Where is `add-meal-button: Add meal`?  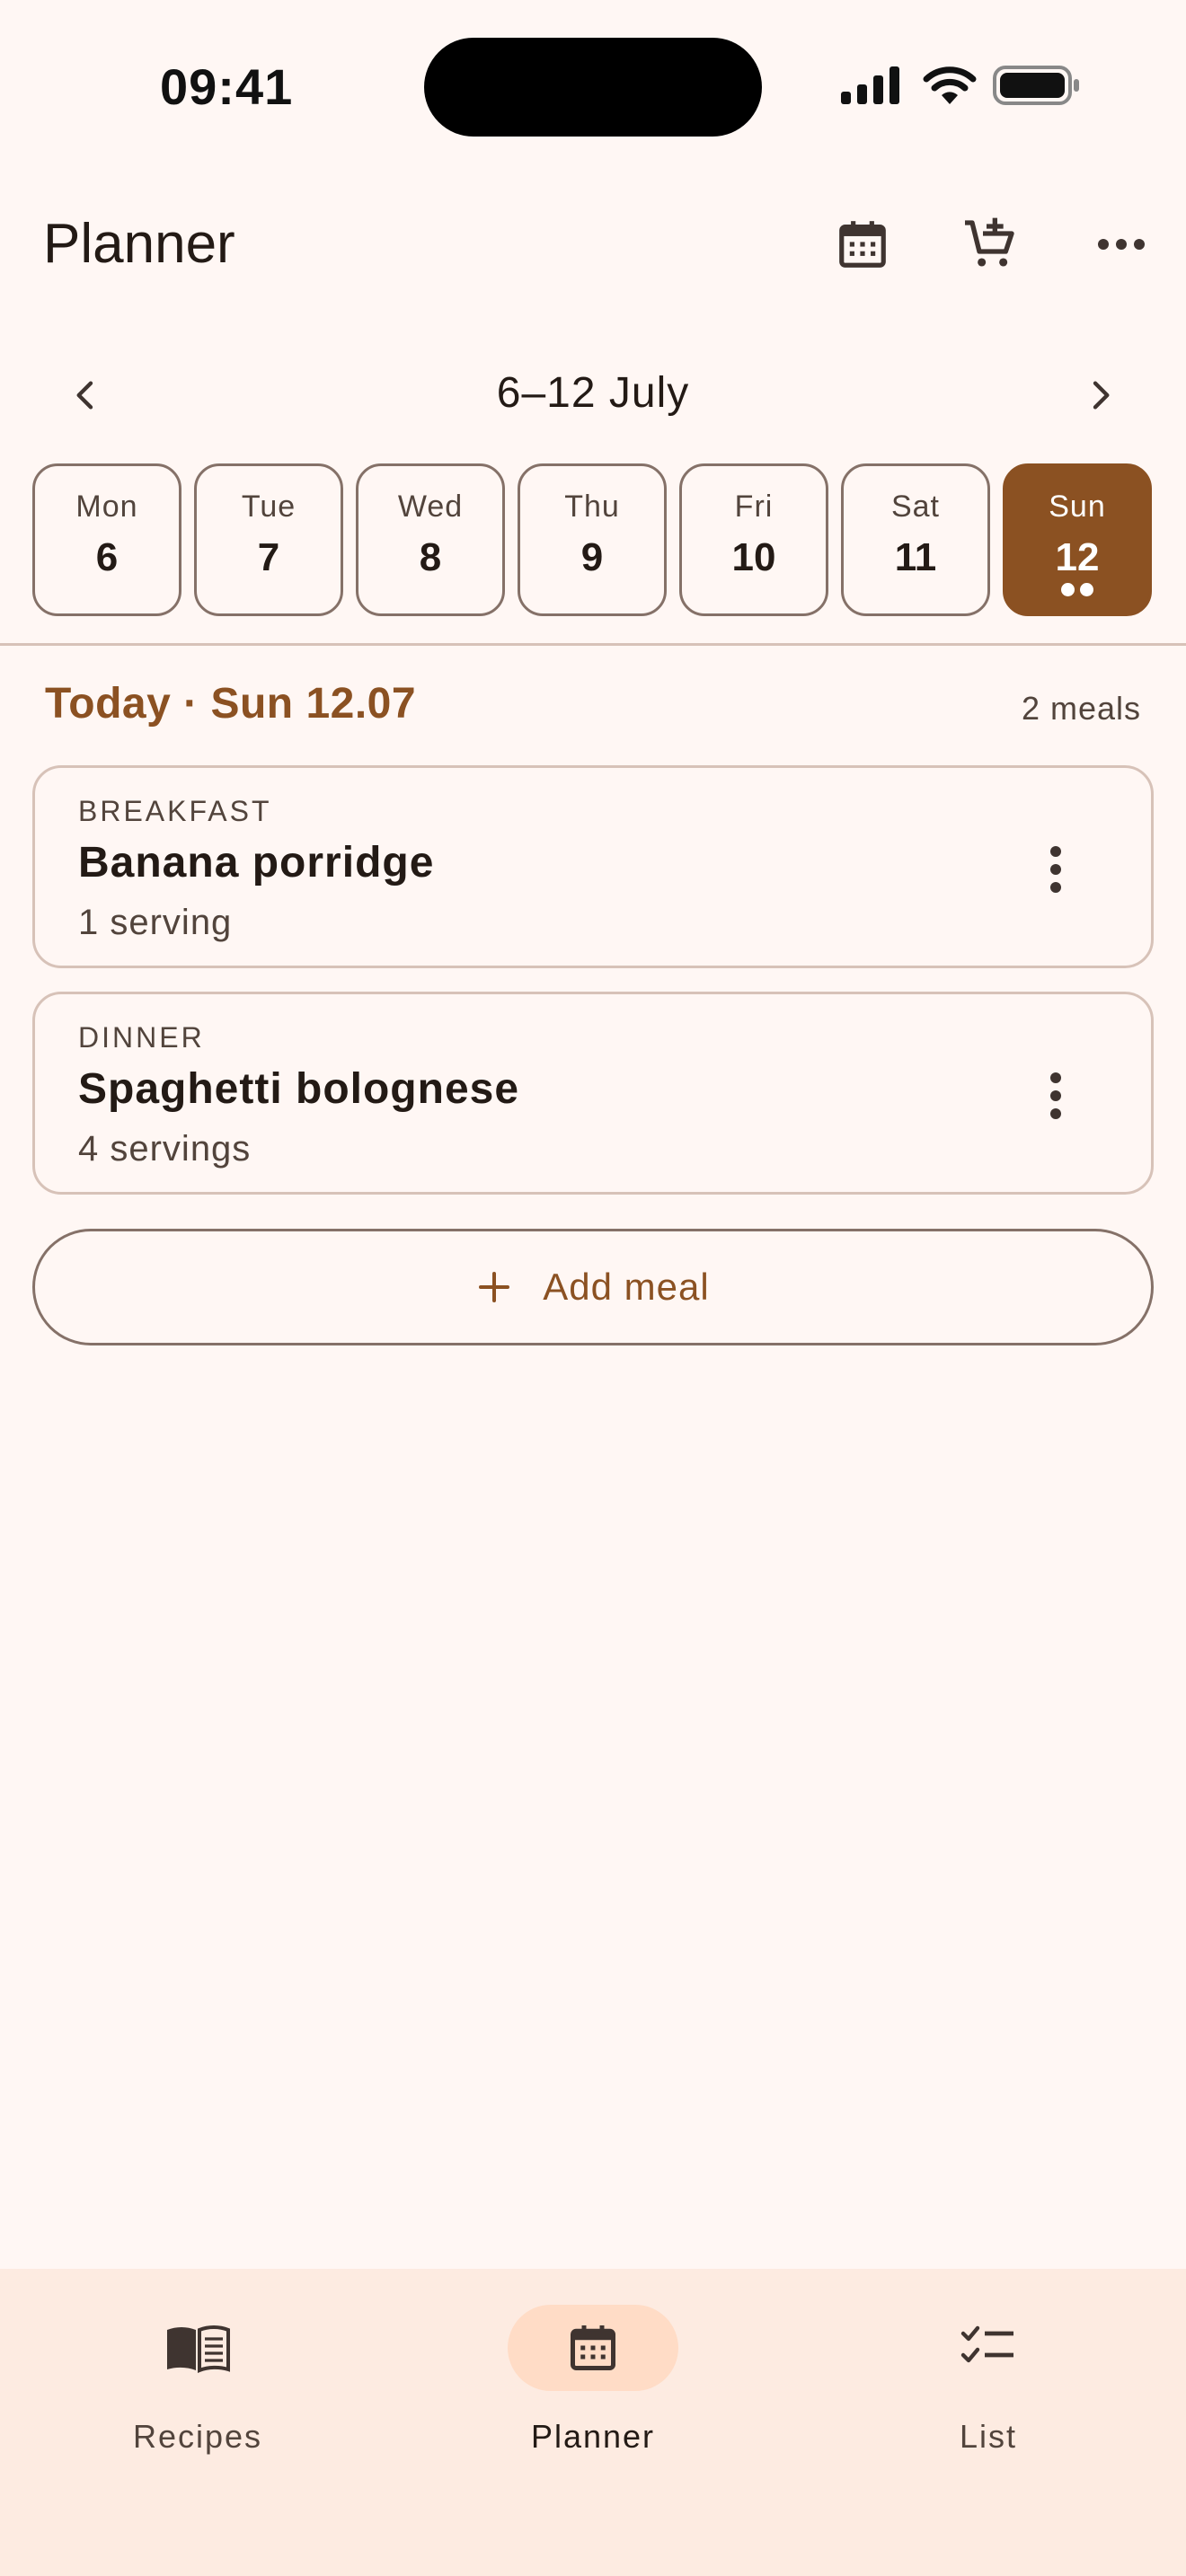 add-meal-button: Add meal is located at coordinates (593, 1287).